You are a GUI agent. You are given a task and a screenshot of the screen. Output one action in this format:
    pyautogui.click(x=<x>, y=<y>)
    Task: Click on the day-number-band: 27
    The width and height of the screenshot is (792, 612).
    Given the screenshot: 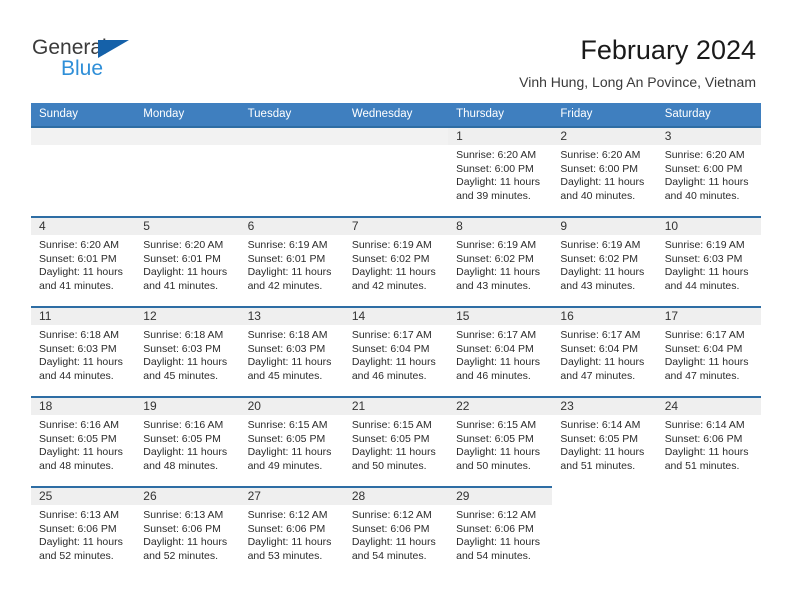 What is the action you would take?
    pyautogui.click(x=291, y=495)
    